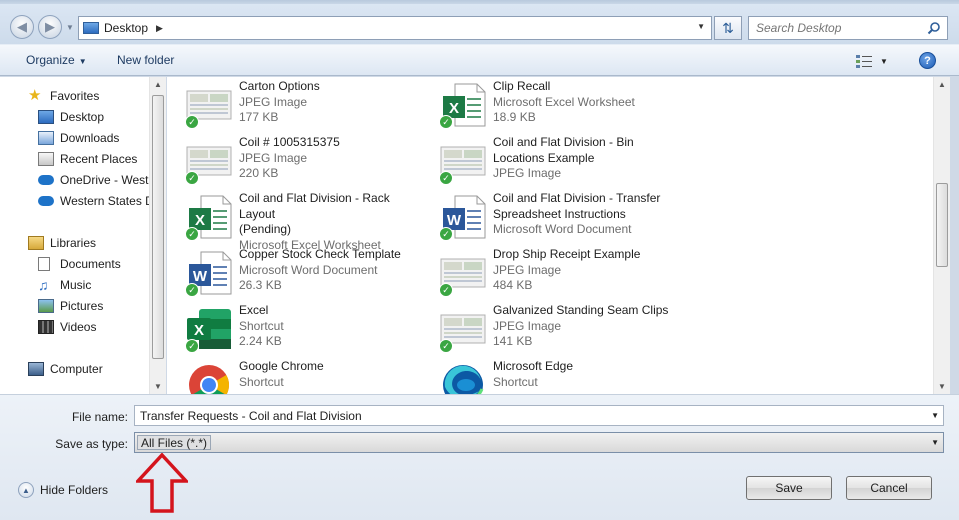 This screenshot has width=959, height=520. What do you see at coordinates (43, 285) in the screenshot?
I see `music-note-icon: ♫` at bounding box center [43, 285].